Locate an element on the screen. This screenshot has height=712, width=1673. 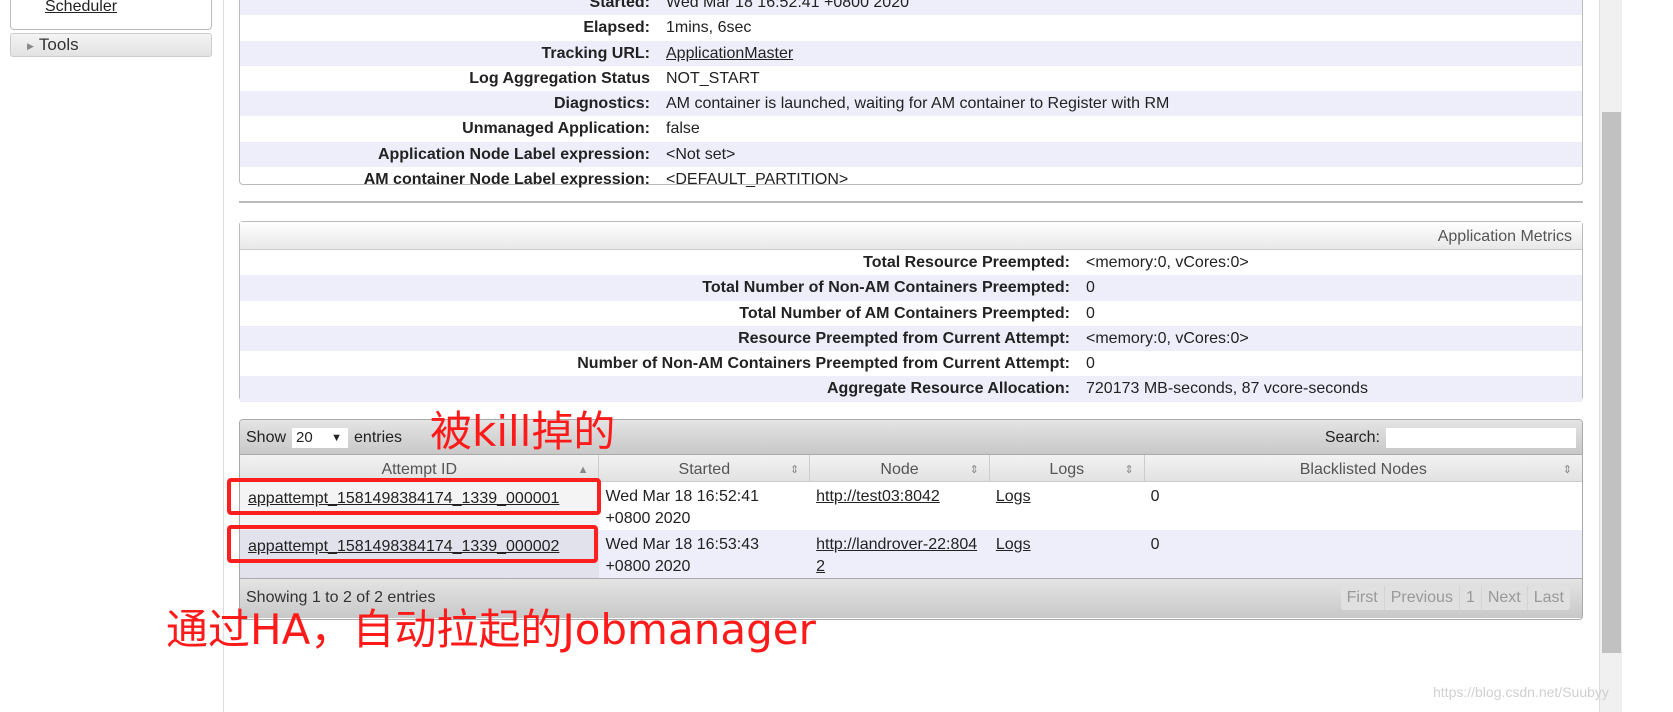
column-header-blacklisted-nodes: Blacklisted Nodes ⇕ is located at coordinates (1363, 468).